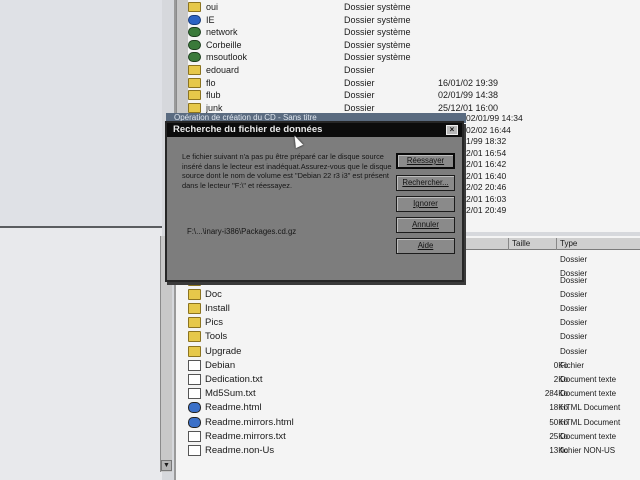 The width and height of the screenshot is (640, 480). What do you see at coordinates (213, 294) in the screenshot?
I see `file-name: Doc` at bounding box center [213, 294].